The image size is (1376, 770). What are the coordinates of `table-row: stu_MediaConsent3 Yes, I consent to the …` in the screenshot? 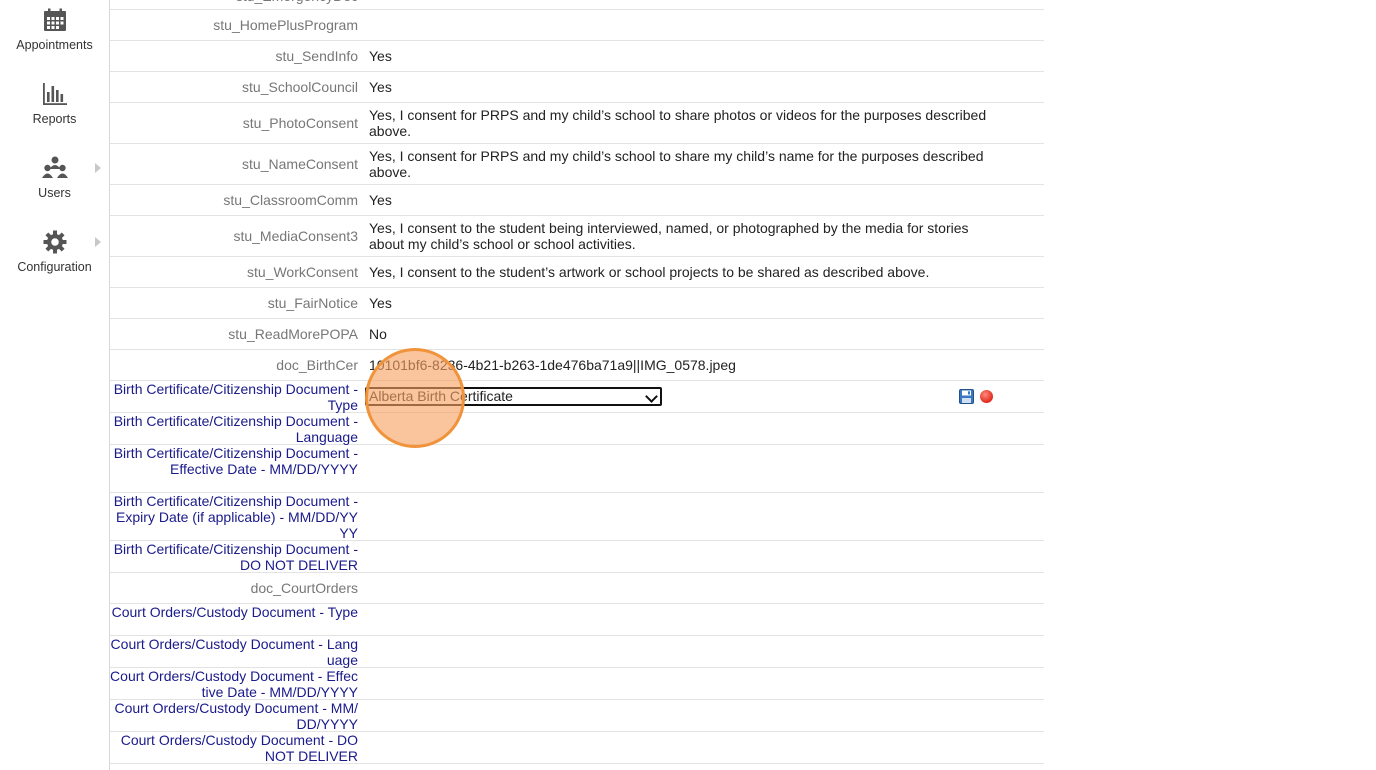 It's located at (577, 236).